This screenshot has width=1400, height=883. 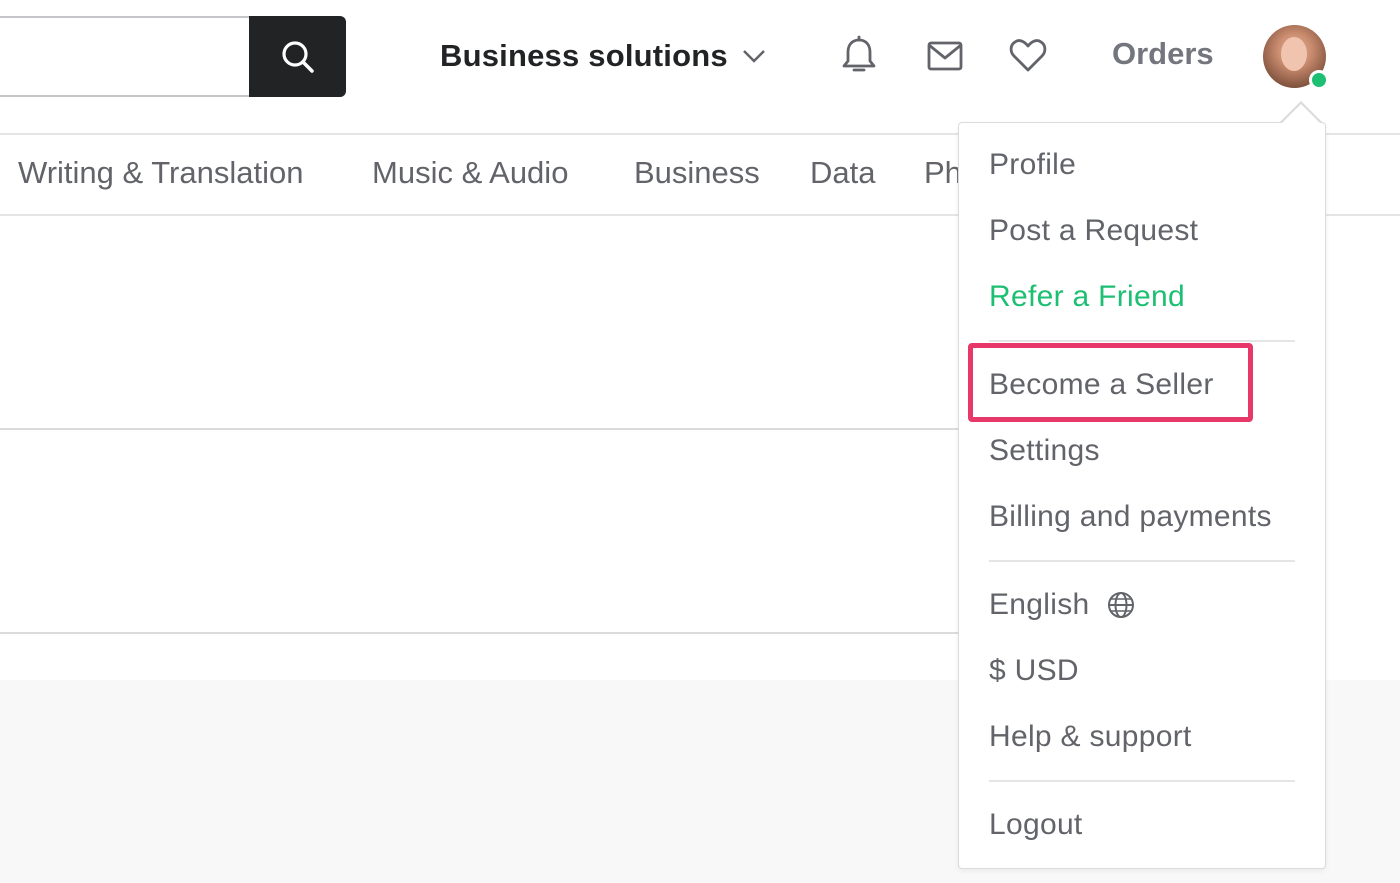 What do you see at coordinates (1163, 54) in the screenshot?
I see `orders-link: Orders` at bounding box center [1163, 54].